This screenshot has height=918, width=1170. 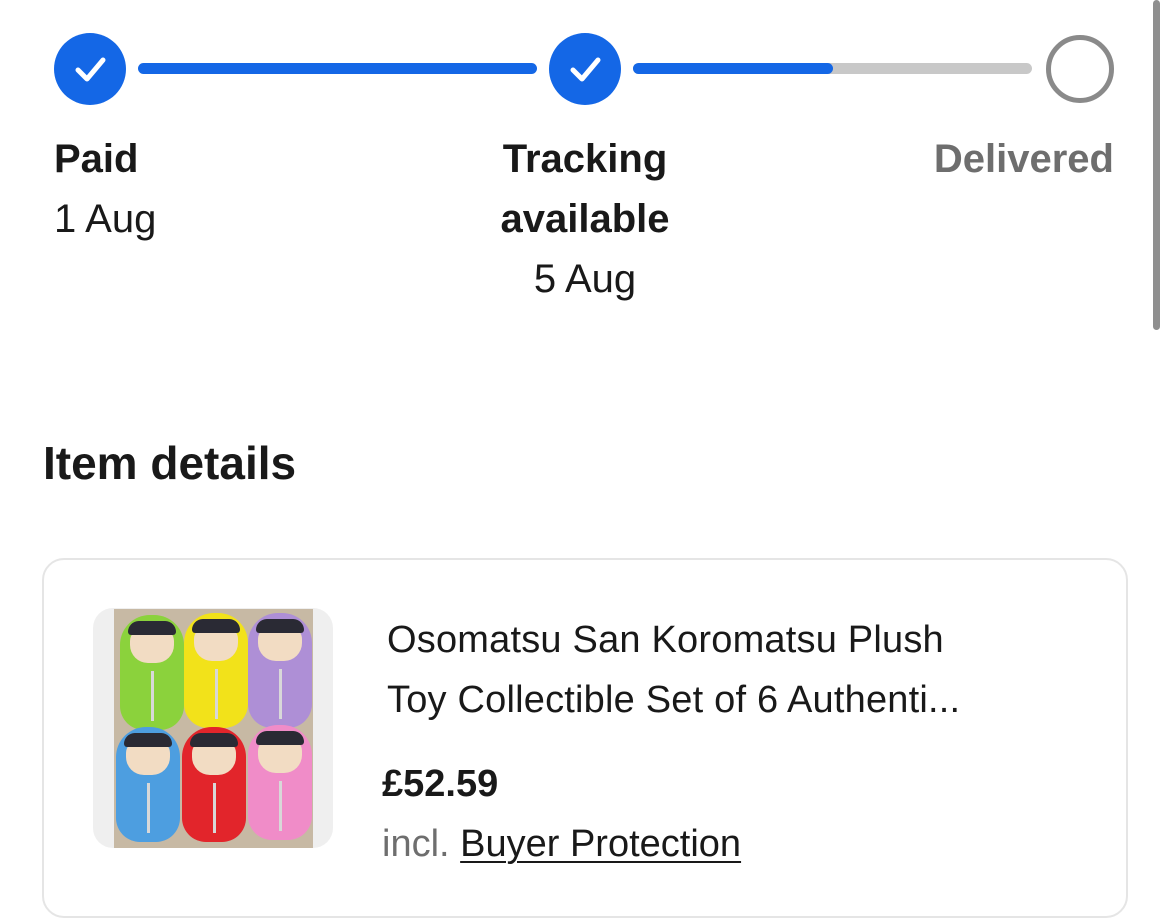 What do you see at coordinates (585, 279) in the screenshot?
I see `step-tracking-date: 5 Aug` at bounding box center [585, 279].